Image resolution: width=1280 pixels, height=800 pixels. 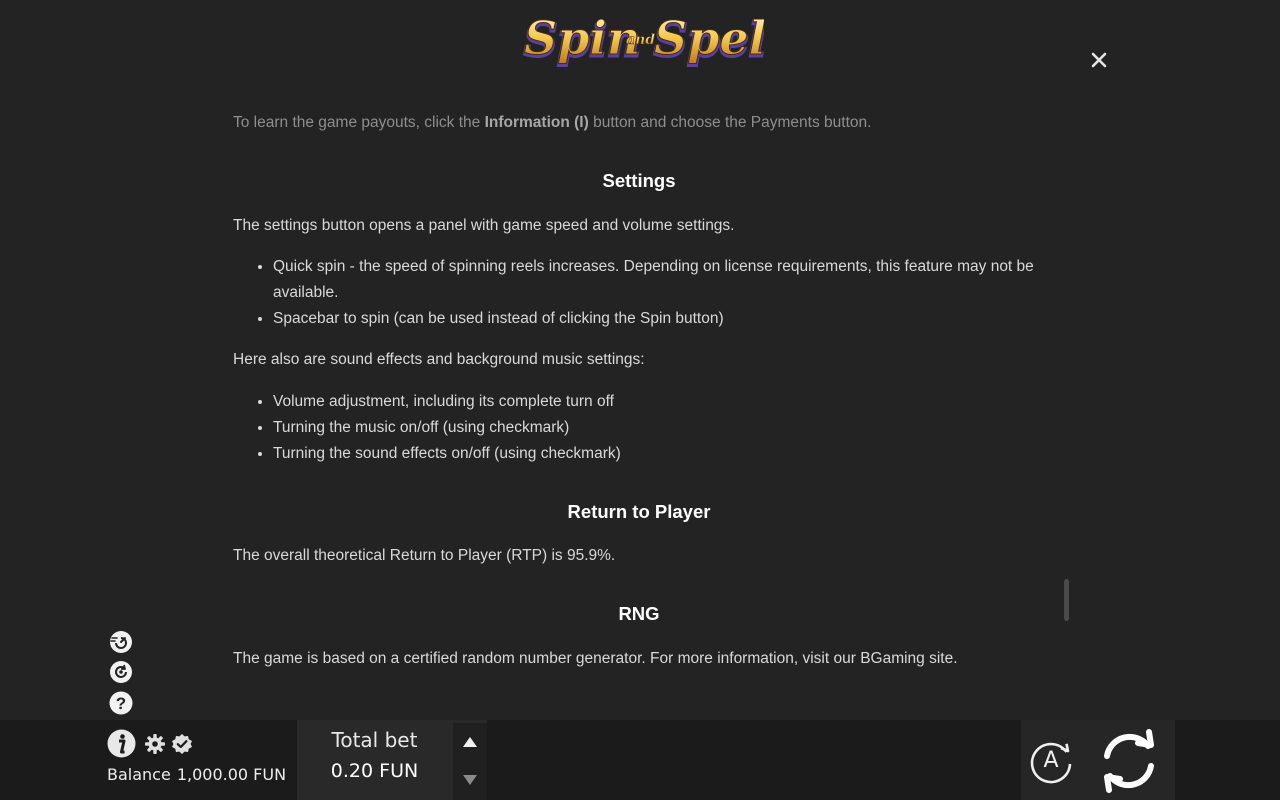 I want to click on game-logo: Spin Spin and Spell Spell, so click(x=644, y=40).